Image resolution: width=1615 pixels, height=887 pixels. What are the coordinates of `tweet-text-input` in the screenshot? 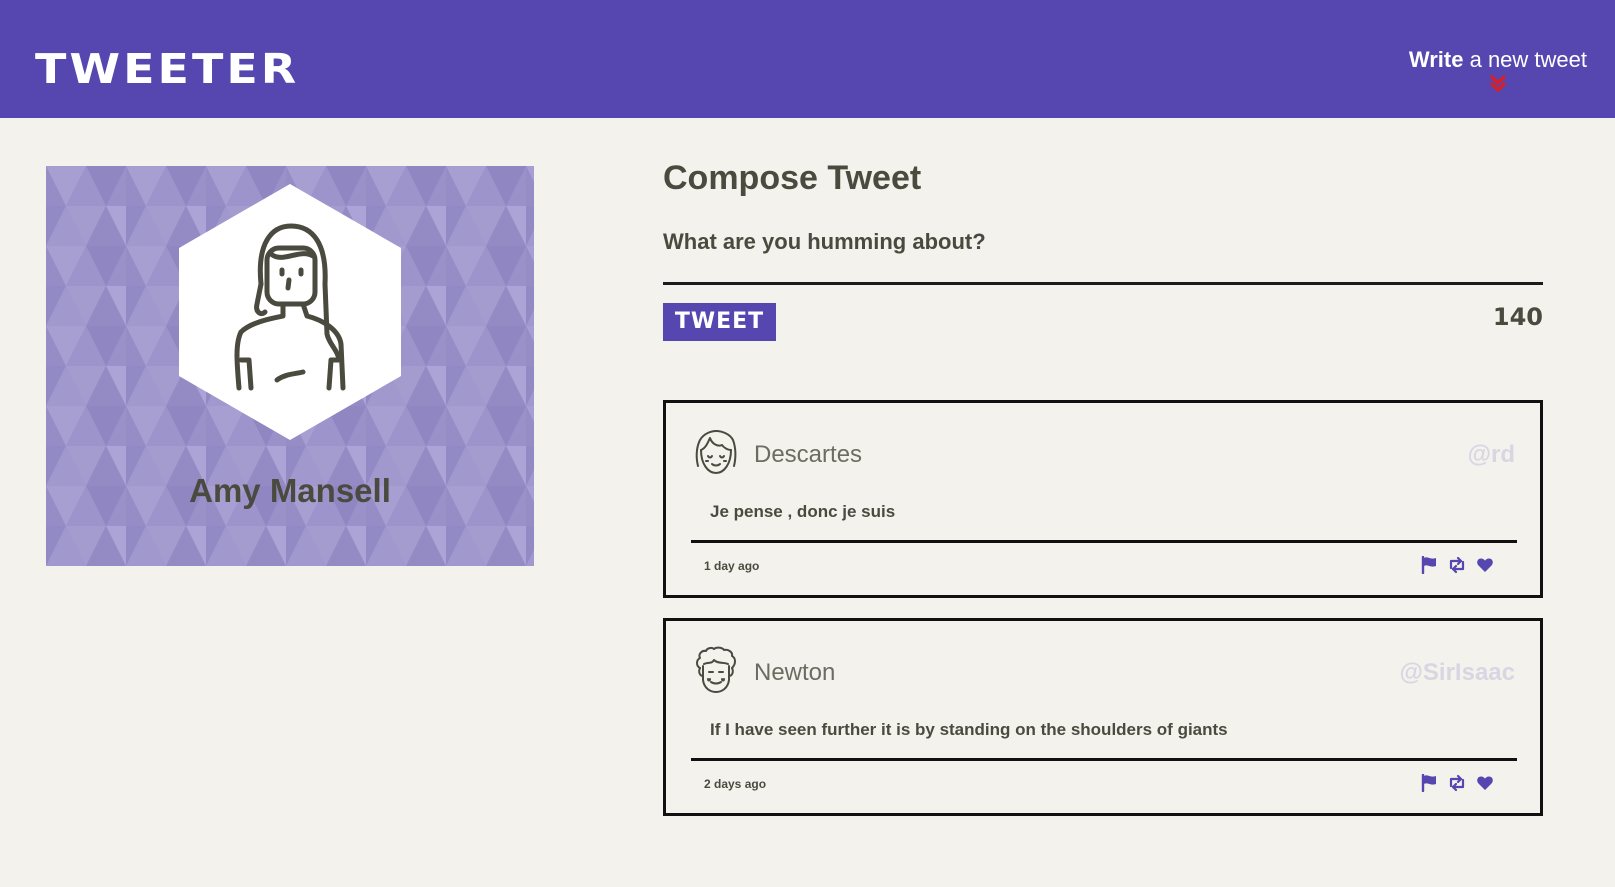 It's located at (1103, 253).